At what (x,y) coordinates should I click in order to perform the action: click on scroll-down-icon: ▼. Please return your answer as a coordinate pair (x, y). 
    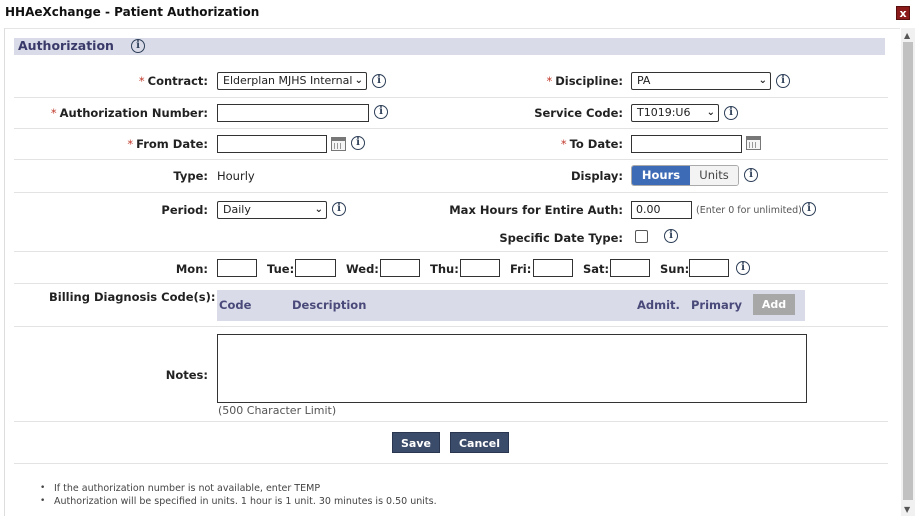
    Looking at the image, I should click on (907, 509).